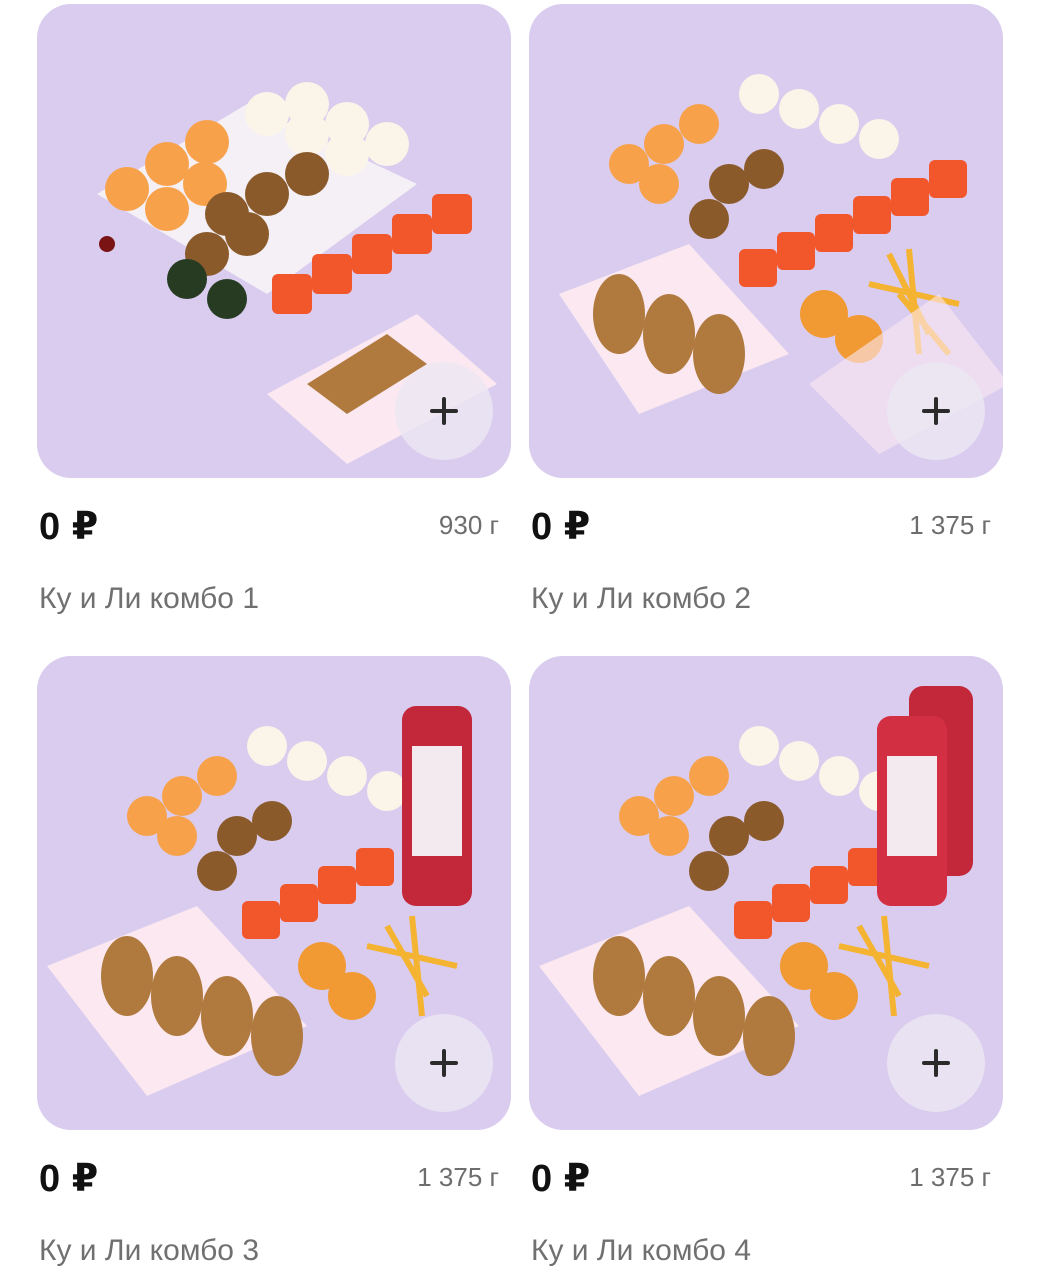 This screenshot has height=1280, width=1040. Describe the element at coordinates (468, 525) in the screenshot. I see `product-weight: 930 г` at that location.